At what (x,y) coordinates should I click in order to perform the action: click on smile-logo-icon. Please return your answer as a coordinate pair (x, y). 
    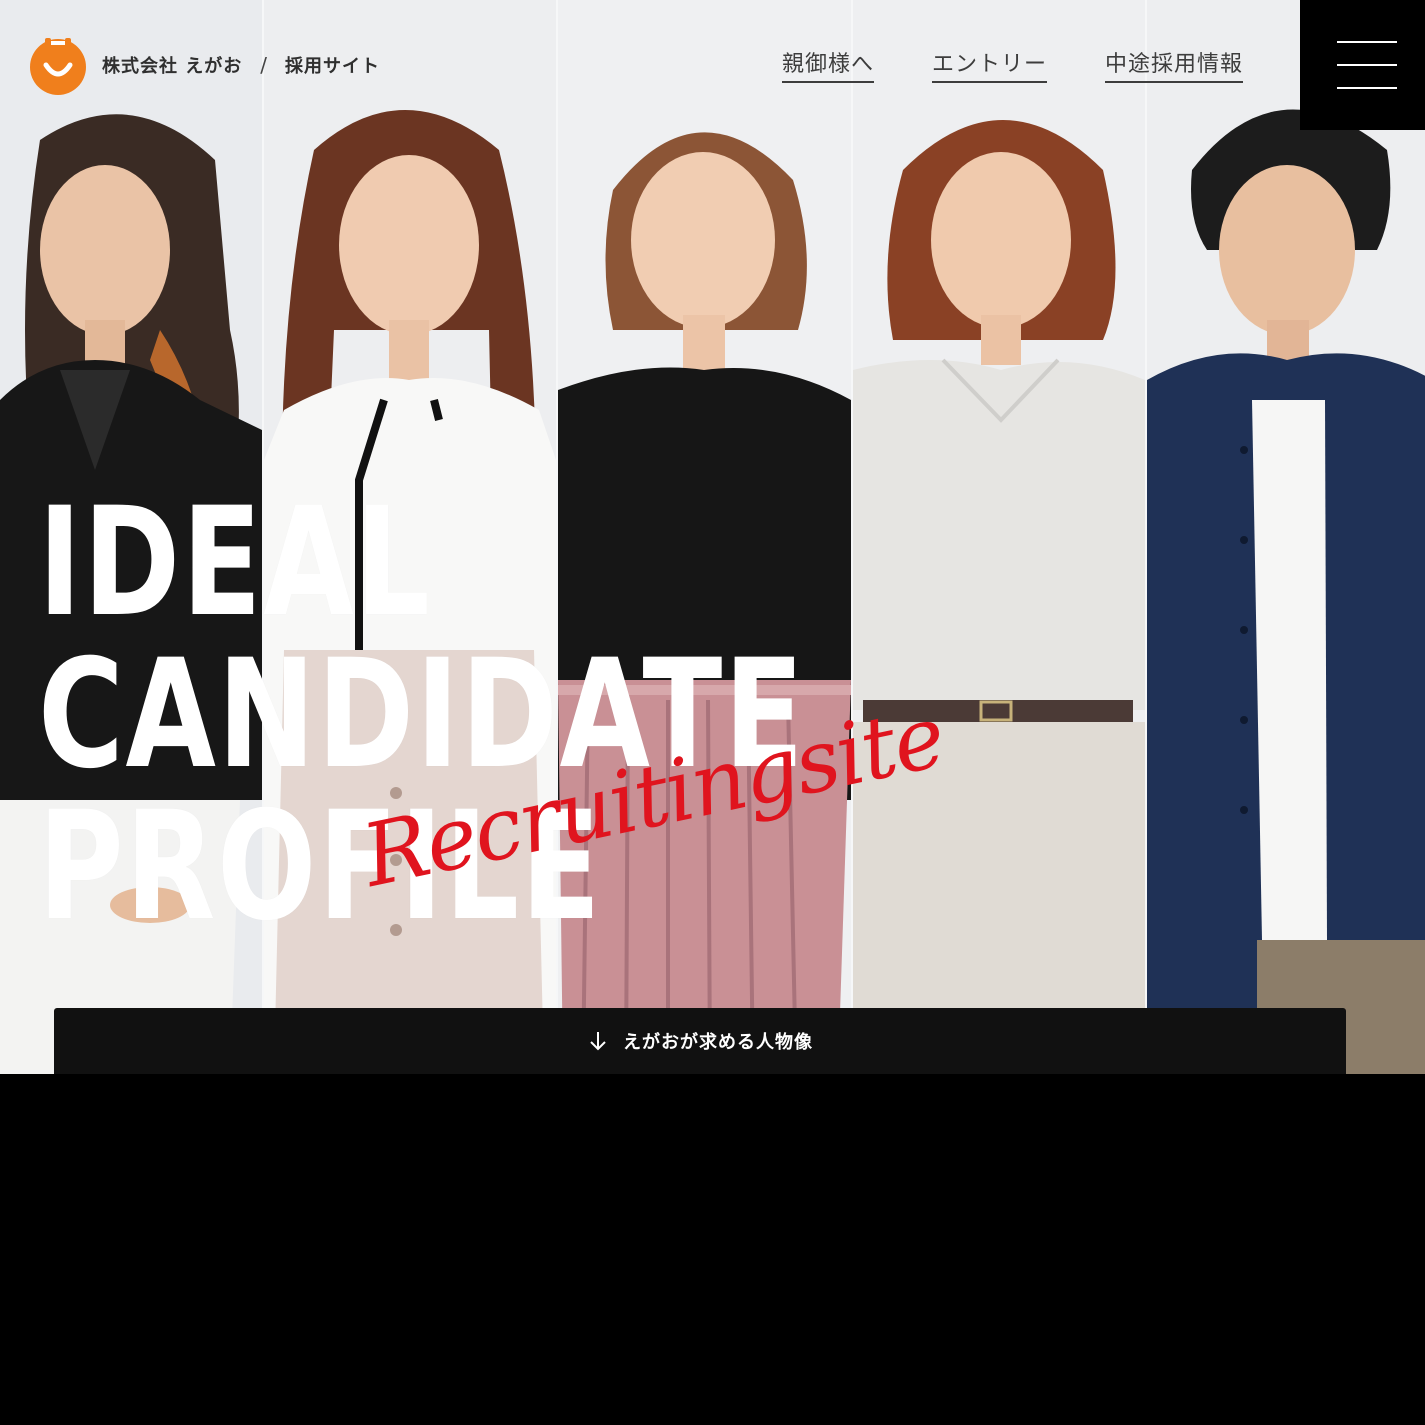
    Looking at the image, I should click on (58, 66).